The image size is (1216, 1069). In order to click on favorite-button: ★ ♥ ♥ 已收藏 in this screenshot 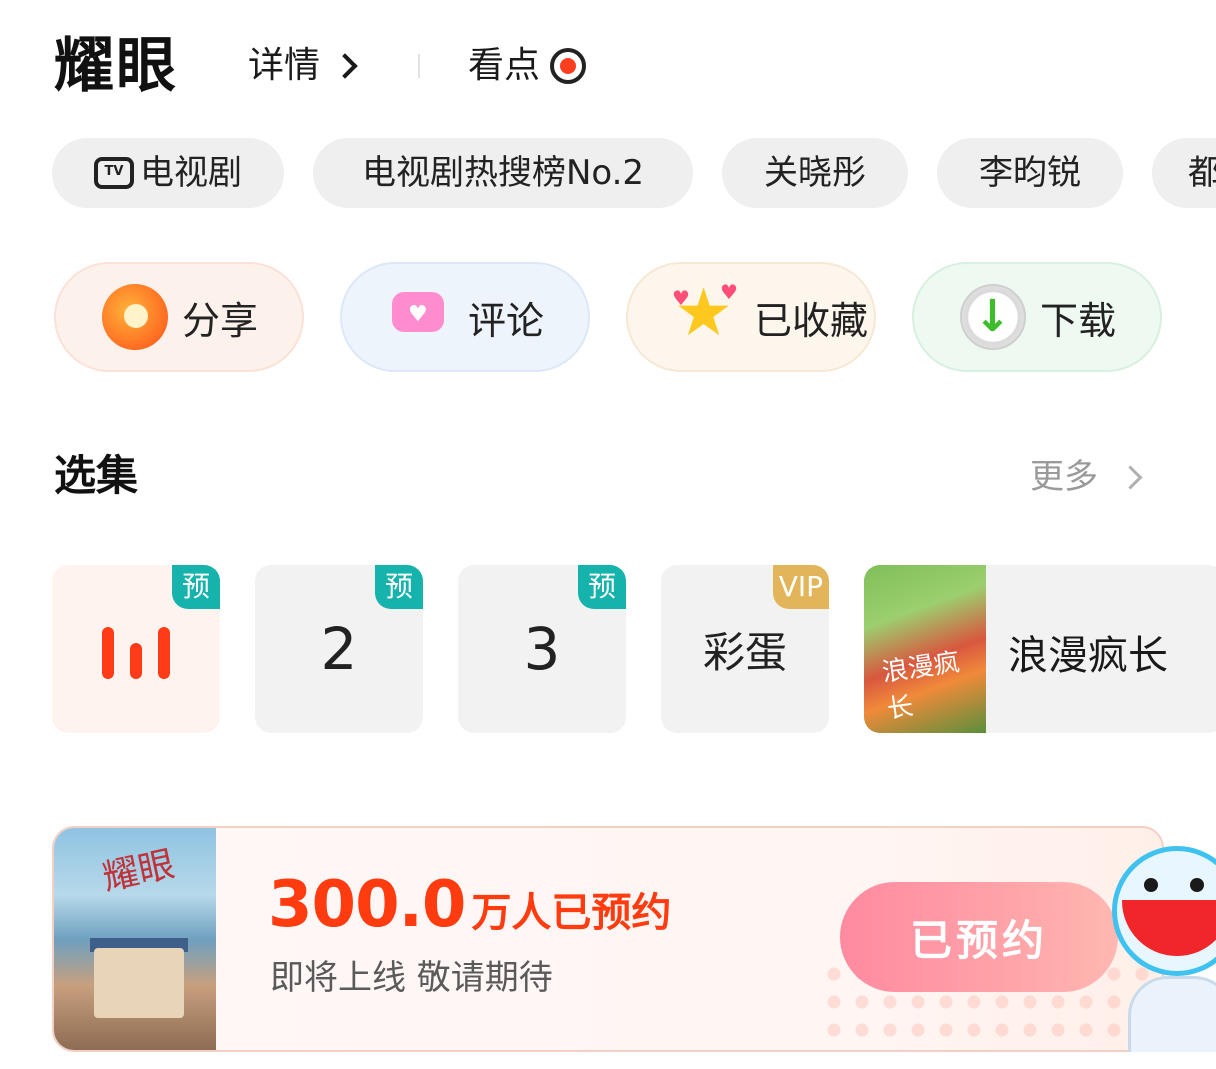, I will do `click(751, 317)`.